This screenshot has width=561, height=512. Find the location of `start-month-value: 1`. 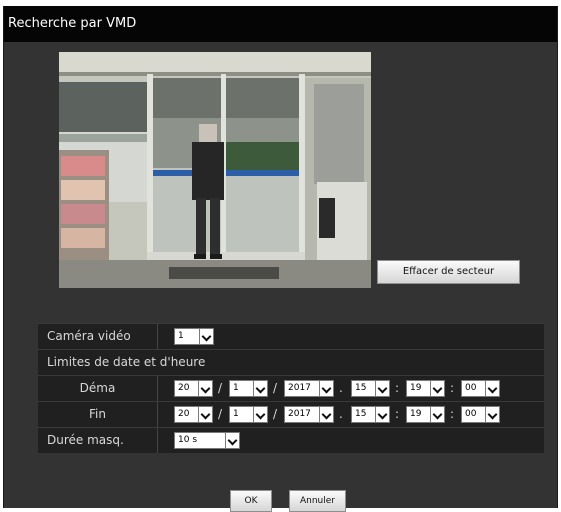

start-month-value: 1 is located at coordinates (236, 388).